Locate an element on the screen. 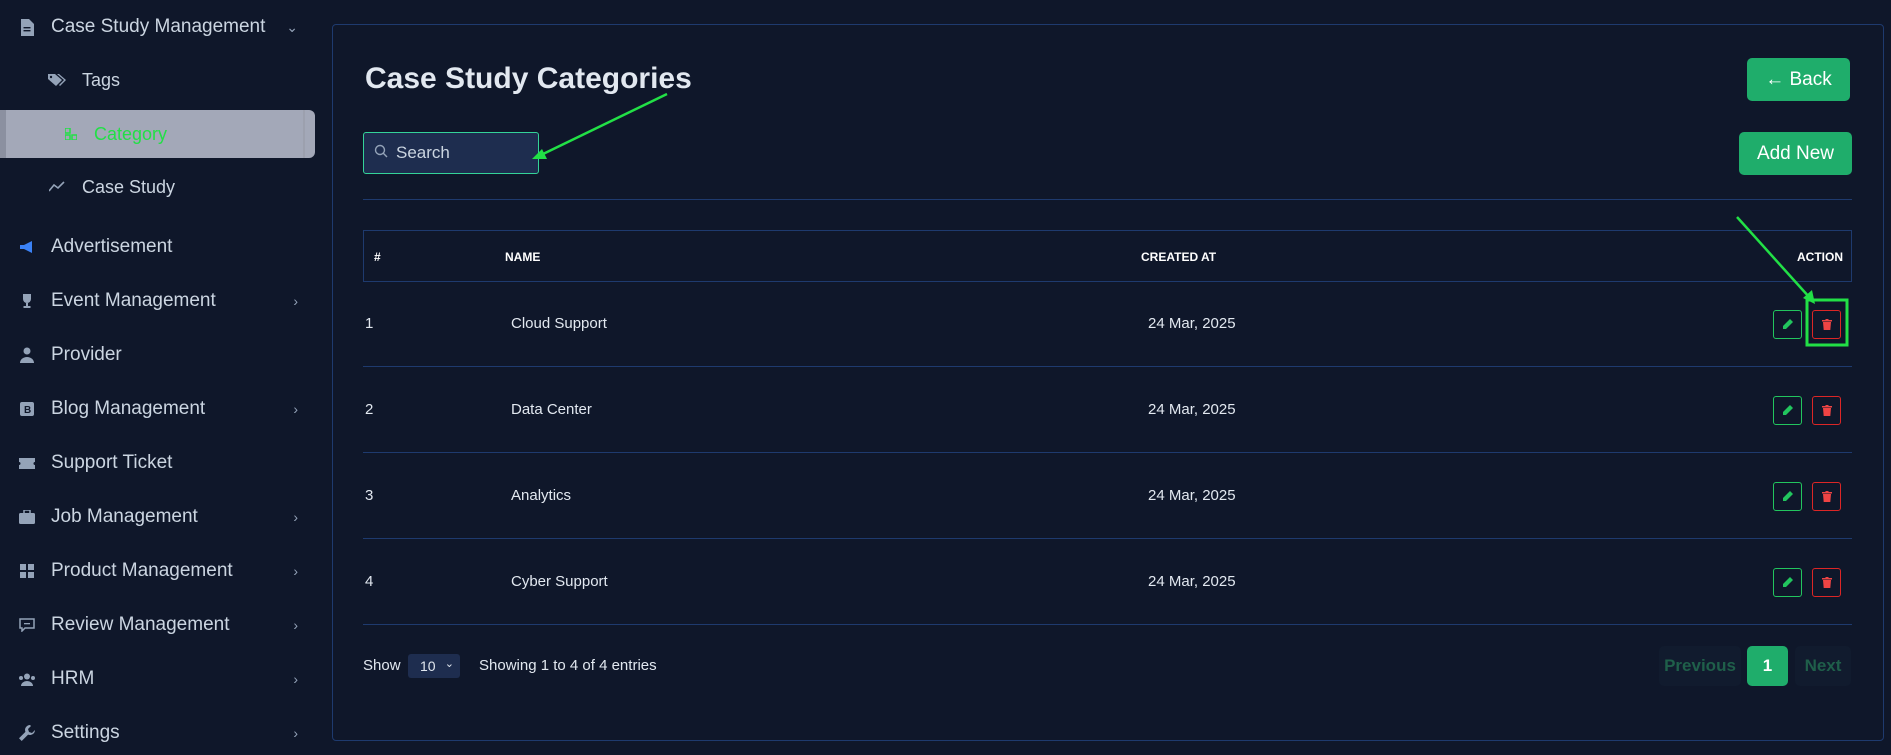 The image size is (1891, 755). sidebar-item-provider: Provider is located at coordinates (160, 355).